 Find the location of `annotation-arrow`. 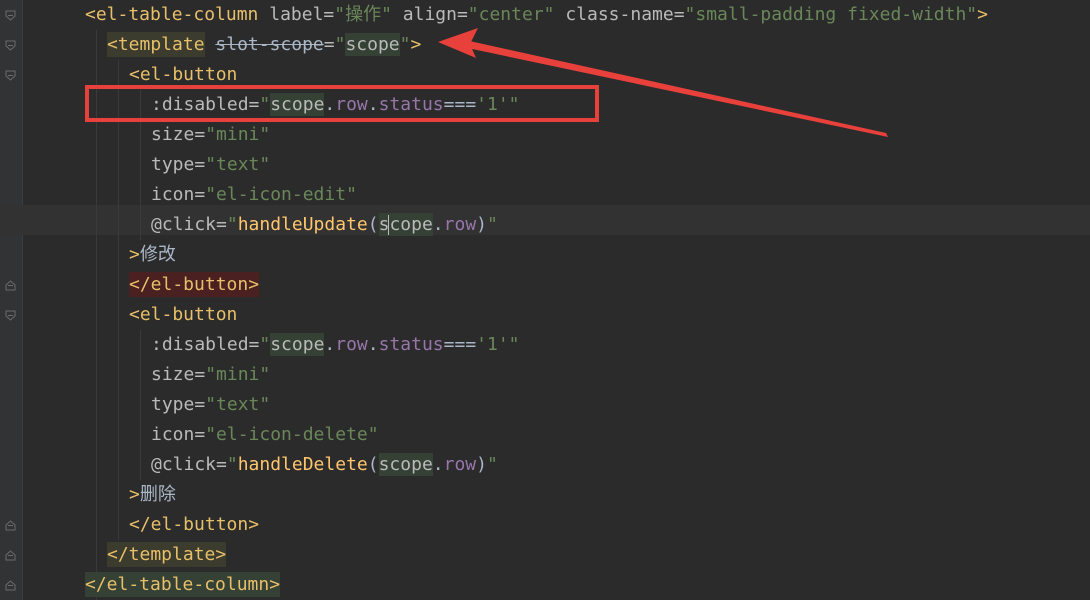

annotation-arrow is located at coordinates (663, 82).